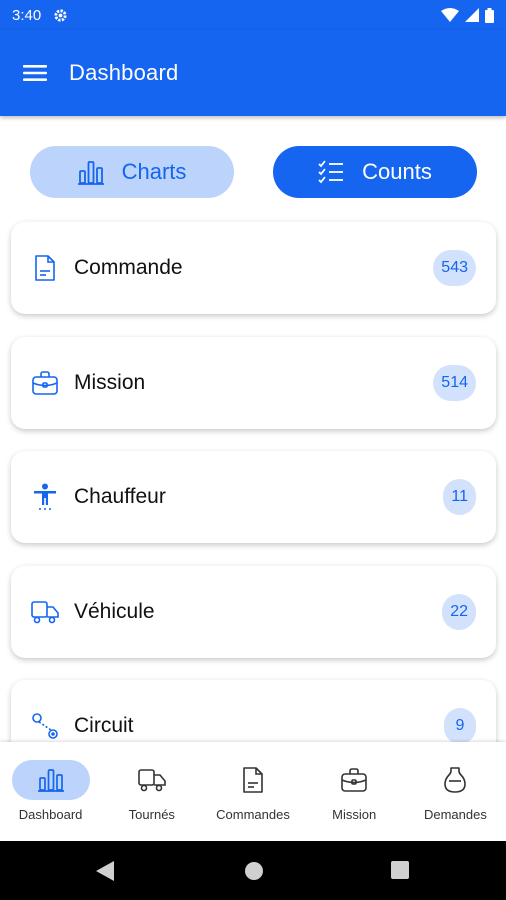 The width and height of the screenshot is (506, 900). Describe the element at coordinates (455, 814) in the screenshot. I see `nav-label: Demandes` at that location.